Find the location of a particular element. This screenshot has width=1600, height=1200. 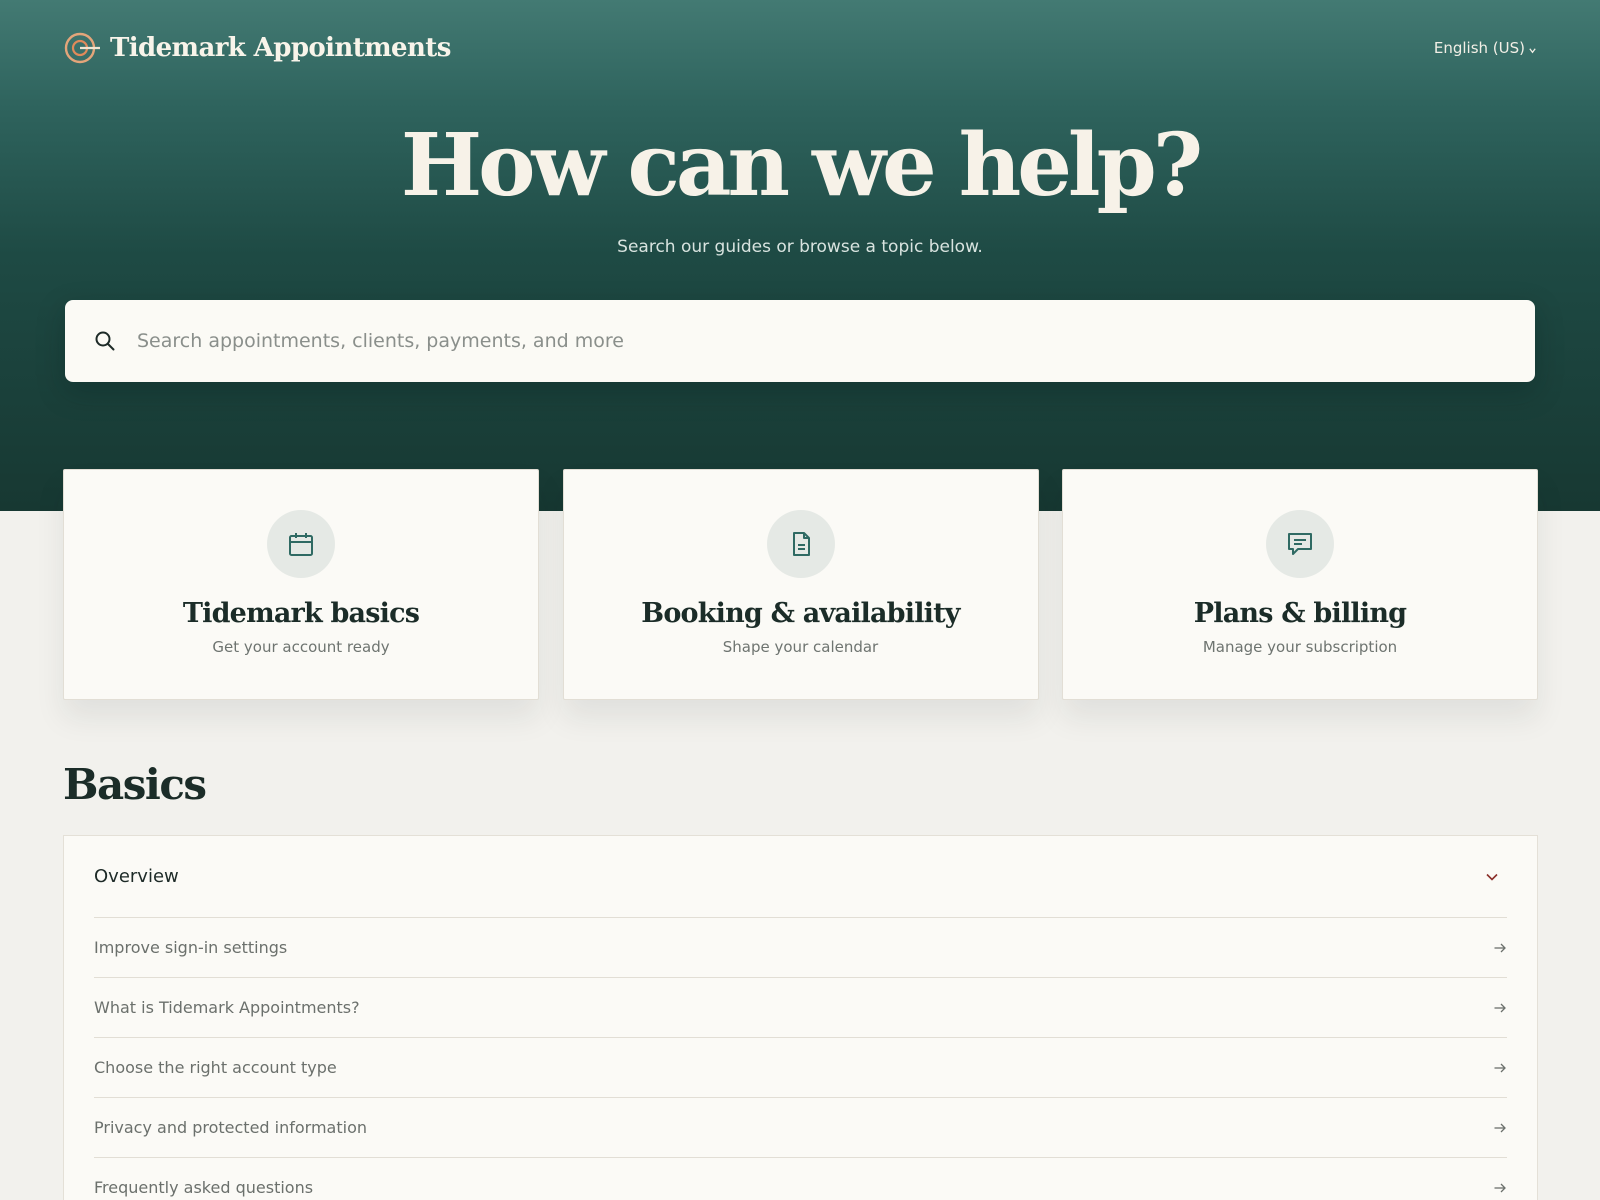

language-label: English (US) is located at coordinates (1479, 48).